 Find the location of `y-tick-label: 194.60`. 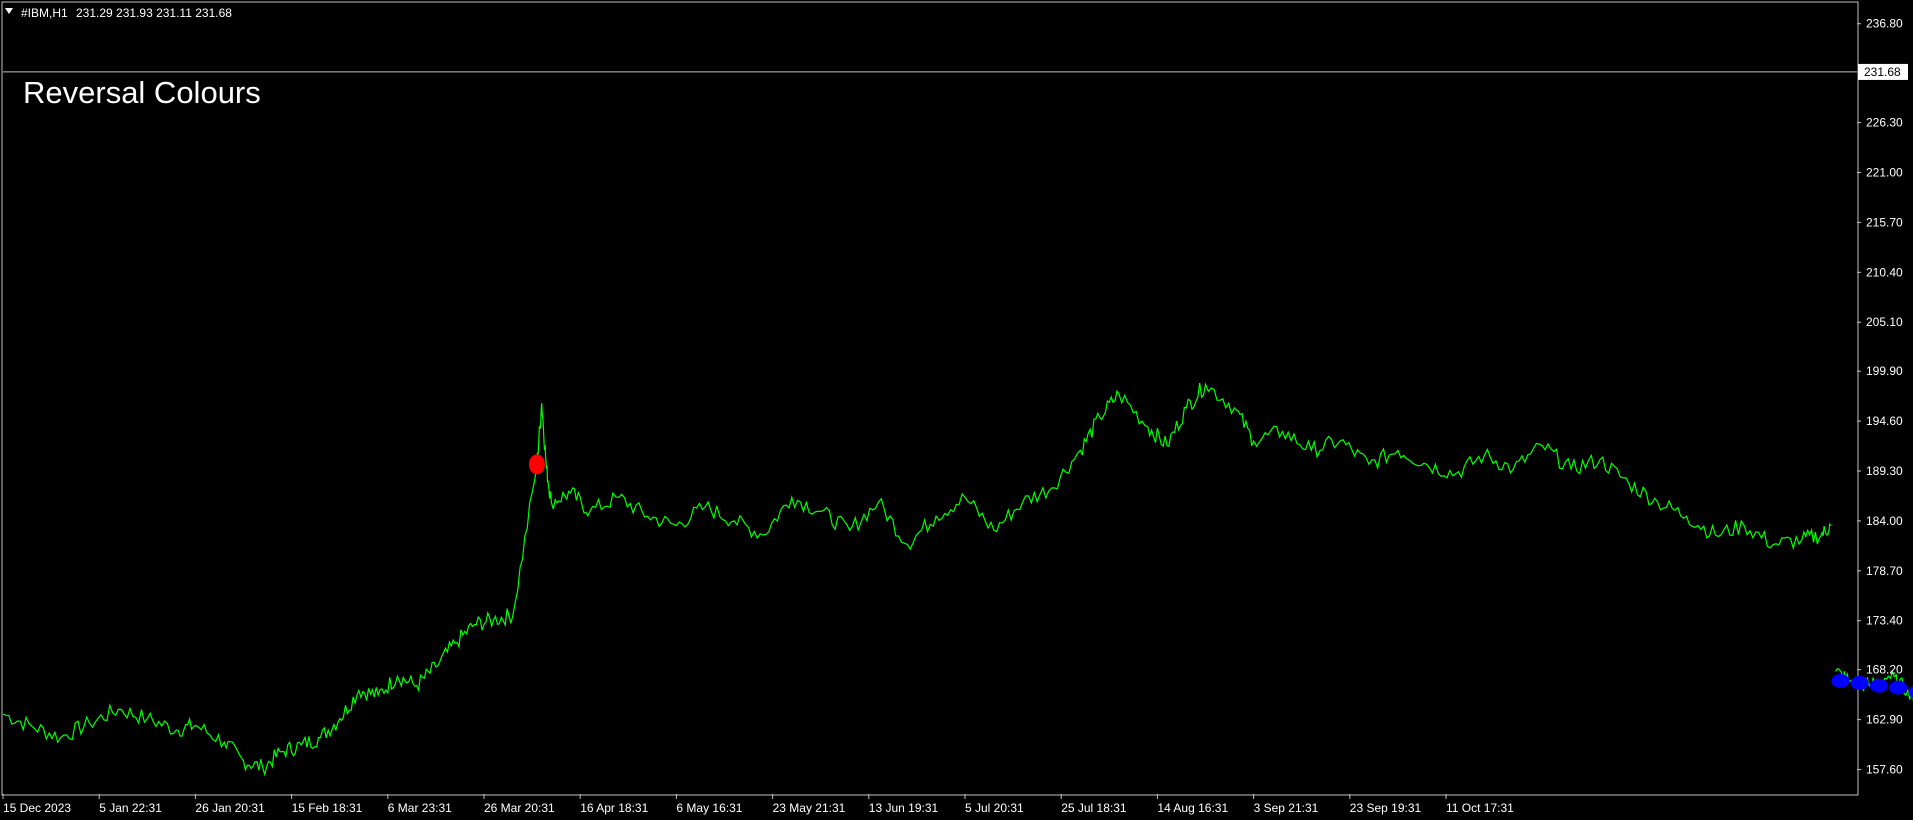

y-tick-label: 194.60 is located at coordinates (1884, 421).